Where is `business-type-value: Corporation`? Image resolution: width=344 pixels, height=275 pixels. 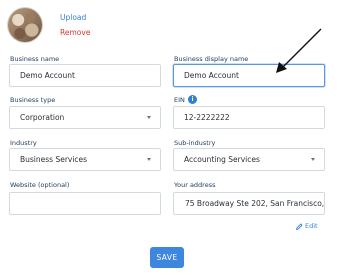
business-type-value: Corporation is located at coordinates (42, 117).